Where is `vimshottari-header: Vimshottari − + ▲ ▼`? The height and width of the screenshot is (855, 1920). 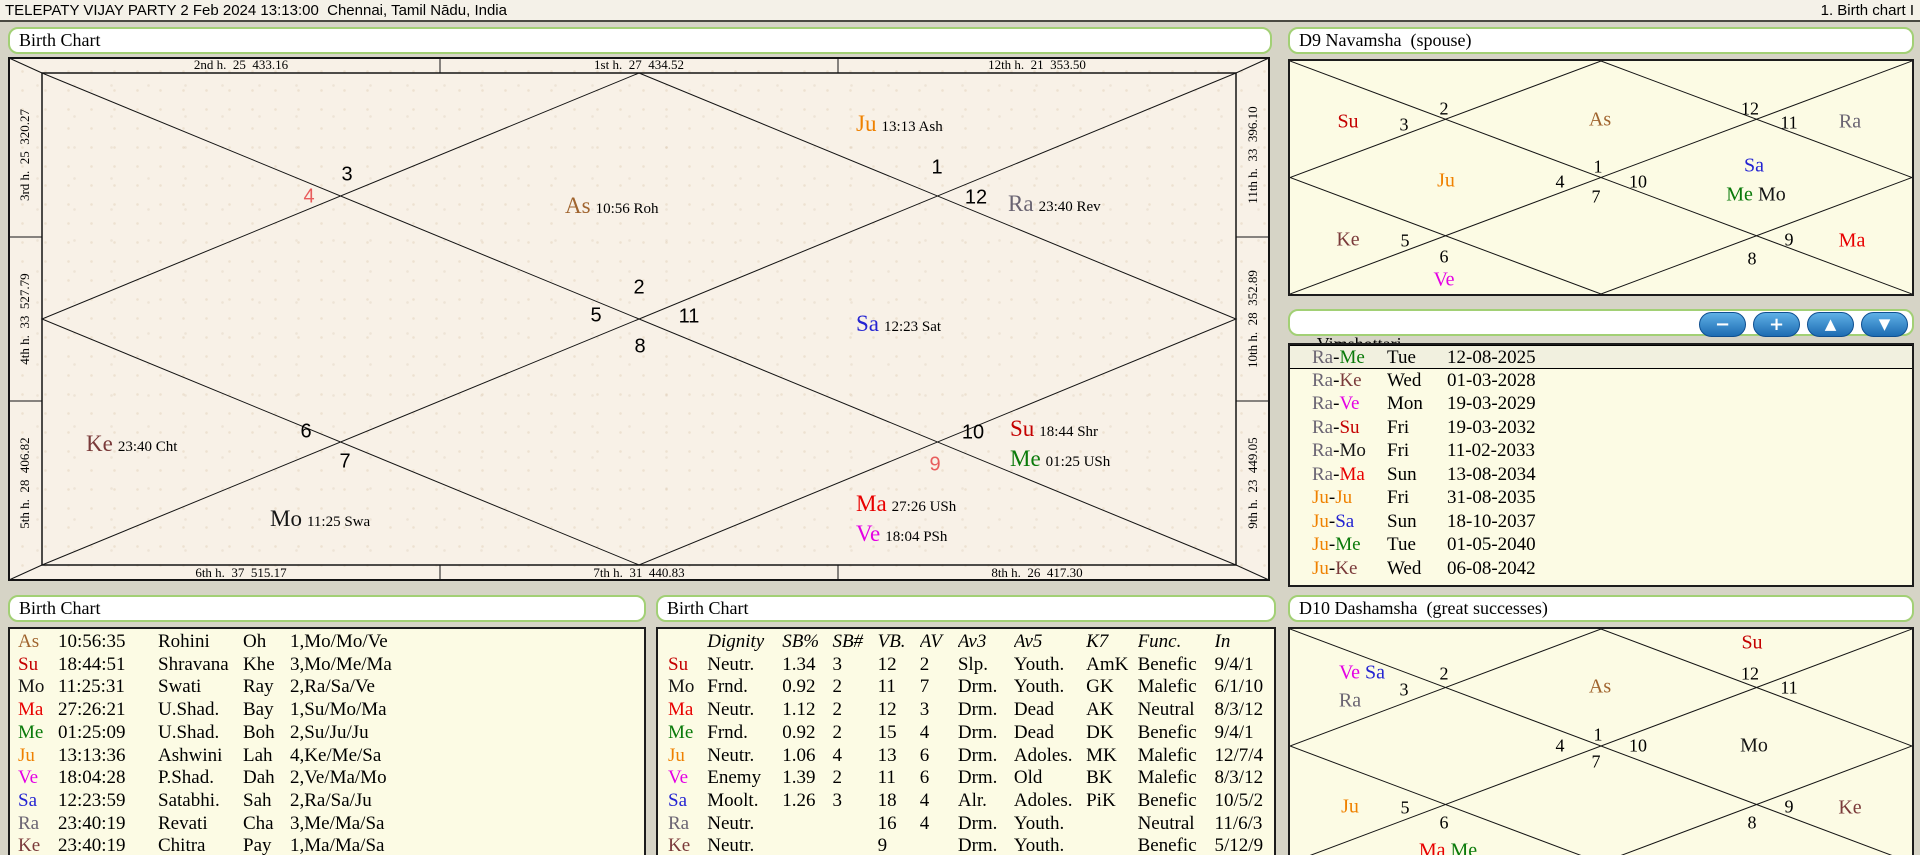
vimshottari-header: Vimshottari − + ▲ ▼ is located at coordinates (1601, 331).